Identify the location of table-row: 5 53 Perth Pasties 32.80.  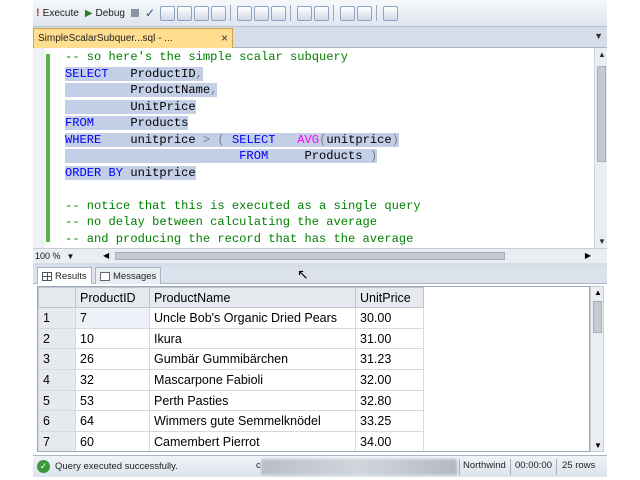
(231, 400).